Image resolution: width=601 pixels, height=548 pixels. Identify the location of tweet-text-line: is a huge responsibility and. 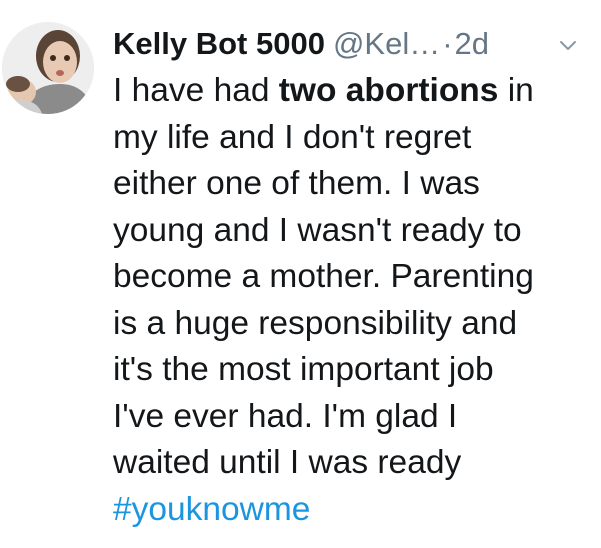
(315, 323).